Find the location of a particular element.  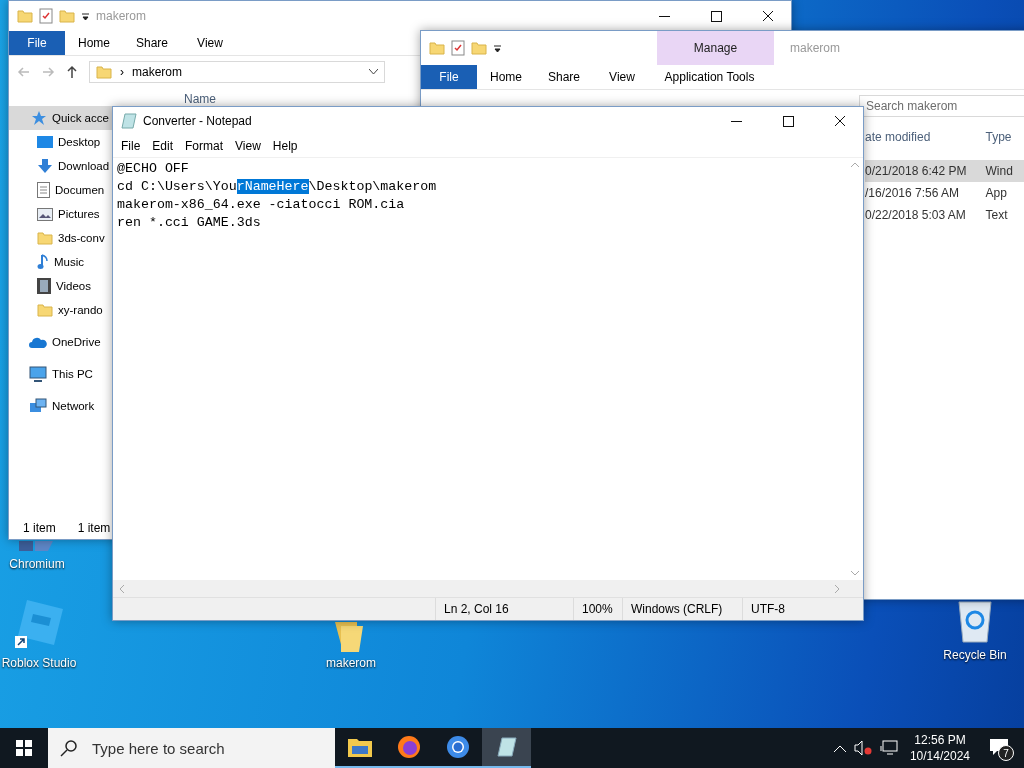

nav-item: Download is located at coordinates (60, 166).